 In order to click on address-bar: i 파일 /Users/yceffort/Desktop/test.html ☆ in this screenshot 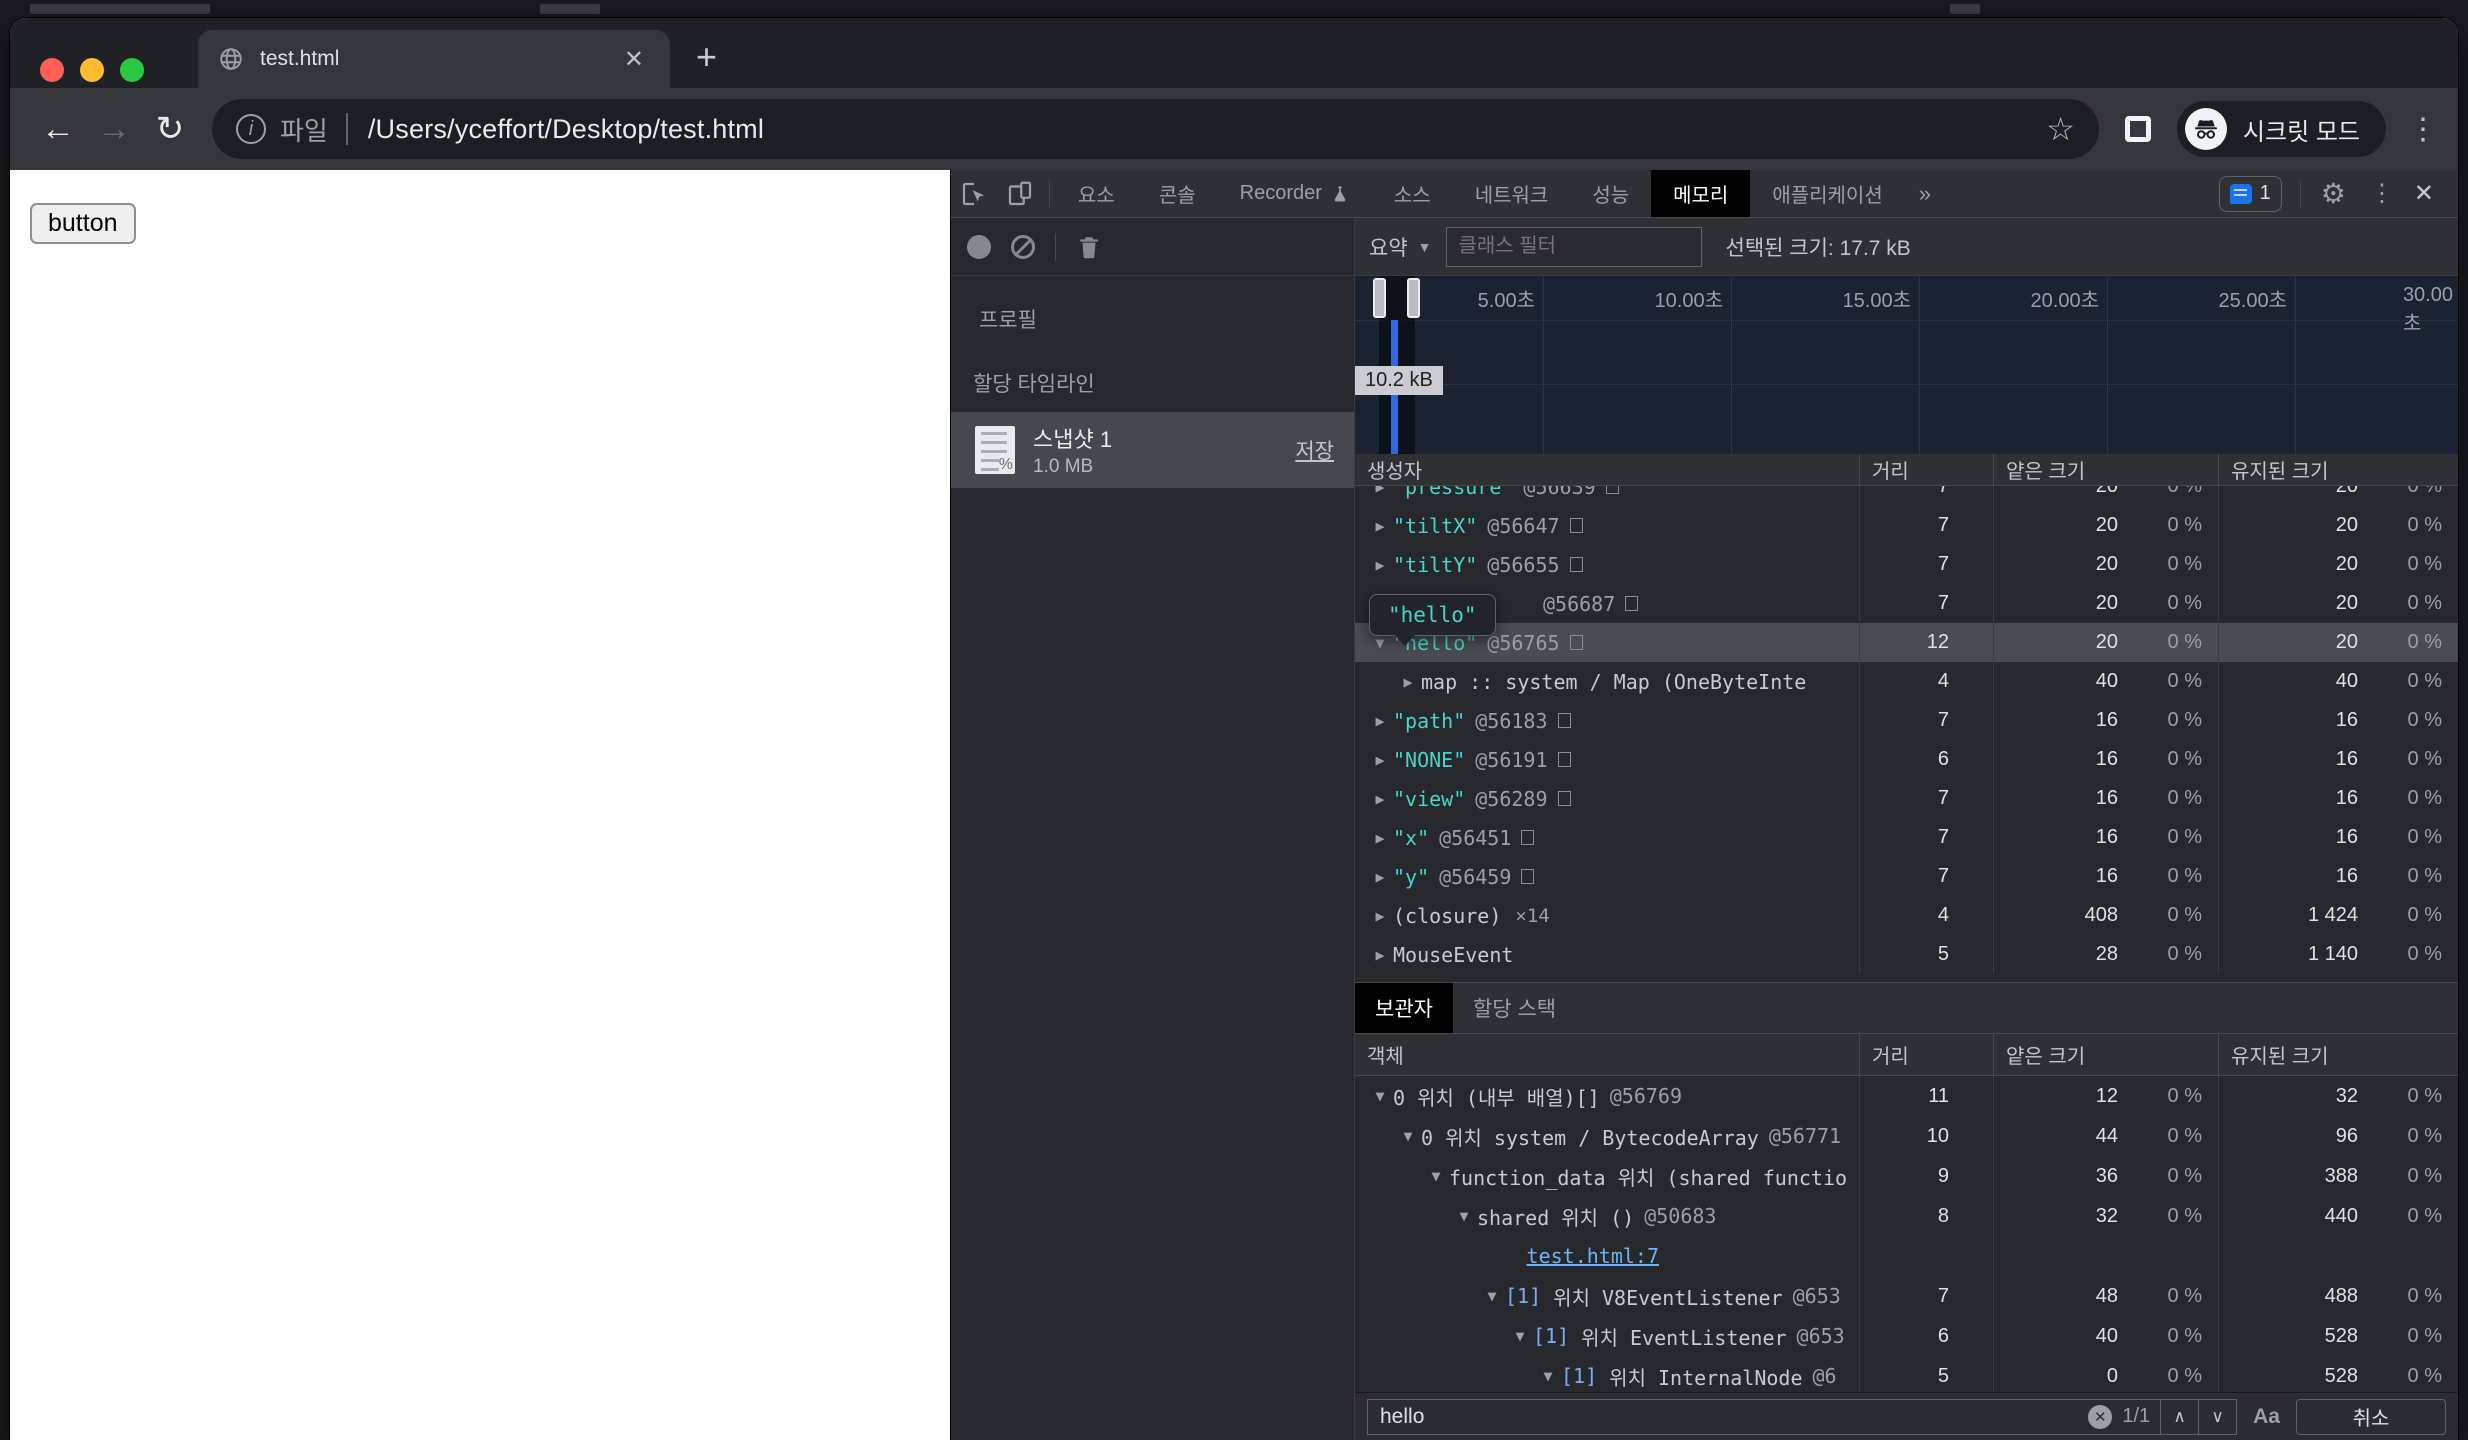, I will do `click(1155, 129)`.